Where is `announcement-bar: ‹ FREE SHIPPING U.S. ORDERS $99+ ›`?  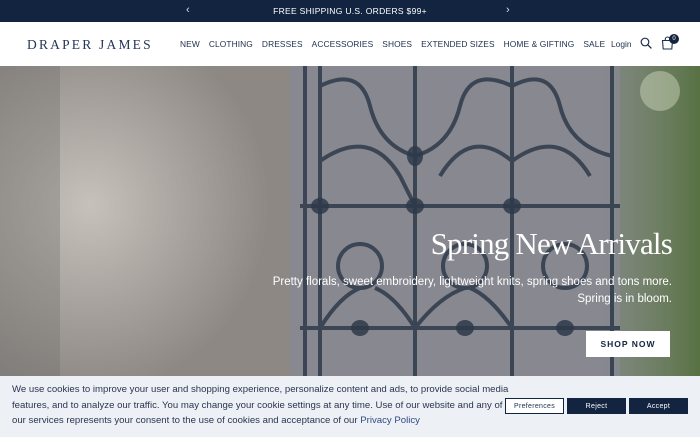
announcement-bar: ‹ FREE SHIPPING U.S. ORDERS $99+ › is located at coordinates (350, 11).